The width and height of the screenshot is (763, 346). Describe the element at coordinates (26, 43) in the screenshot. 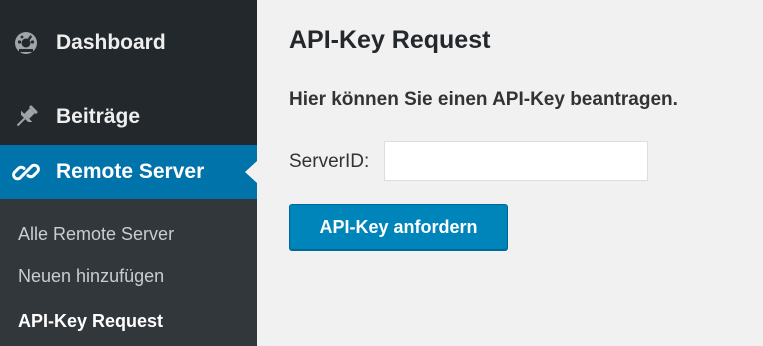

I see `dashboard-gauge-icon` at that location.